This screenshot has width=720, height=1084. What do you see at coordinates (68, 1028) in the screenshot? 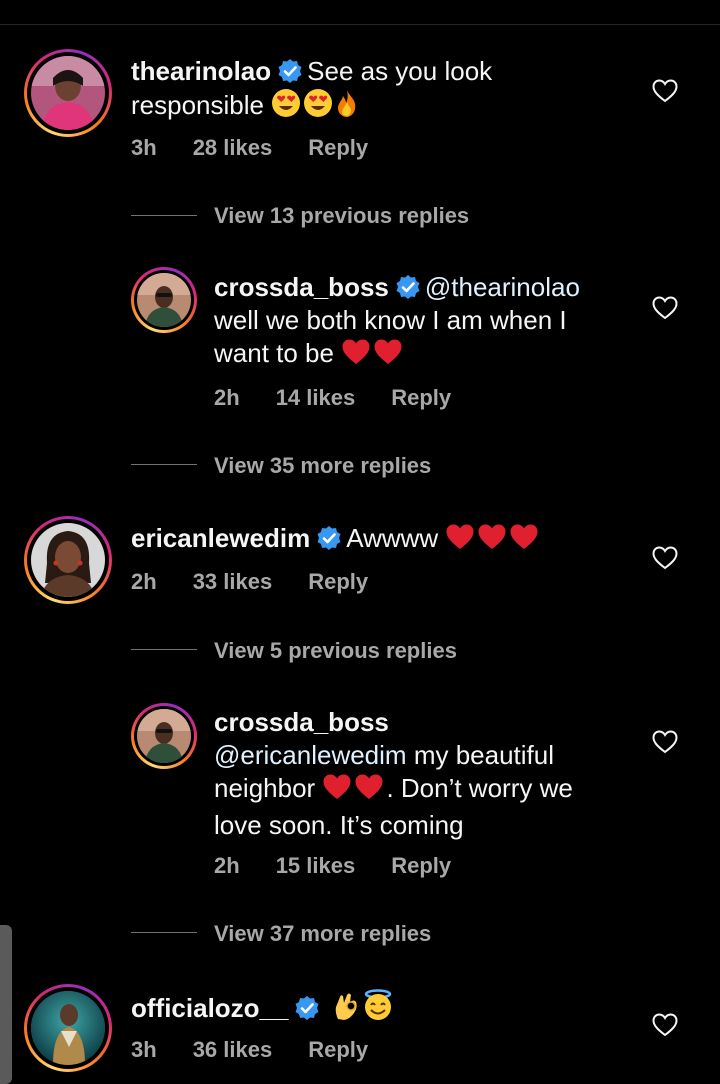
I see `avatar-officialozo` at bounding box center [68, 1028].